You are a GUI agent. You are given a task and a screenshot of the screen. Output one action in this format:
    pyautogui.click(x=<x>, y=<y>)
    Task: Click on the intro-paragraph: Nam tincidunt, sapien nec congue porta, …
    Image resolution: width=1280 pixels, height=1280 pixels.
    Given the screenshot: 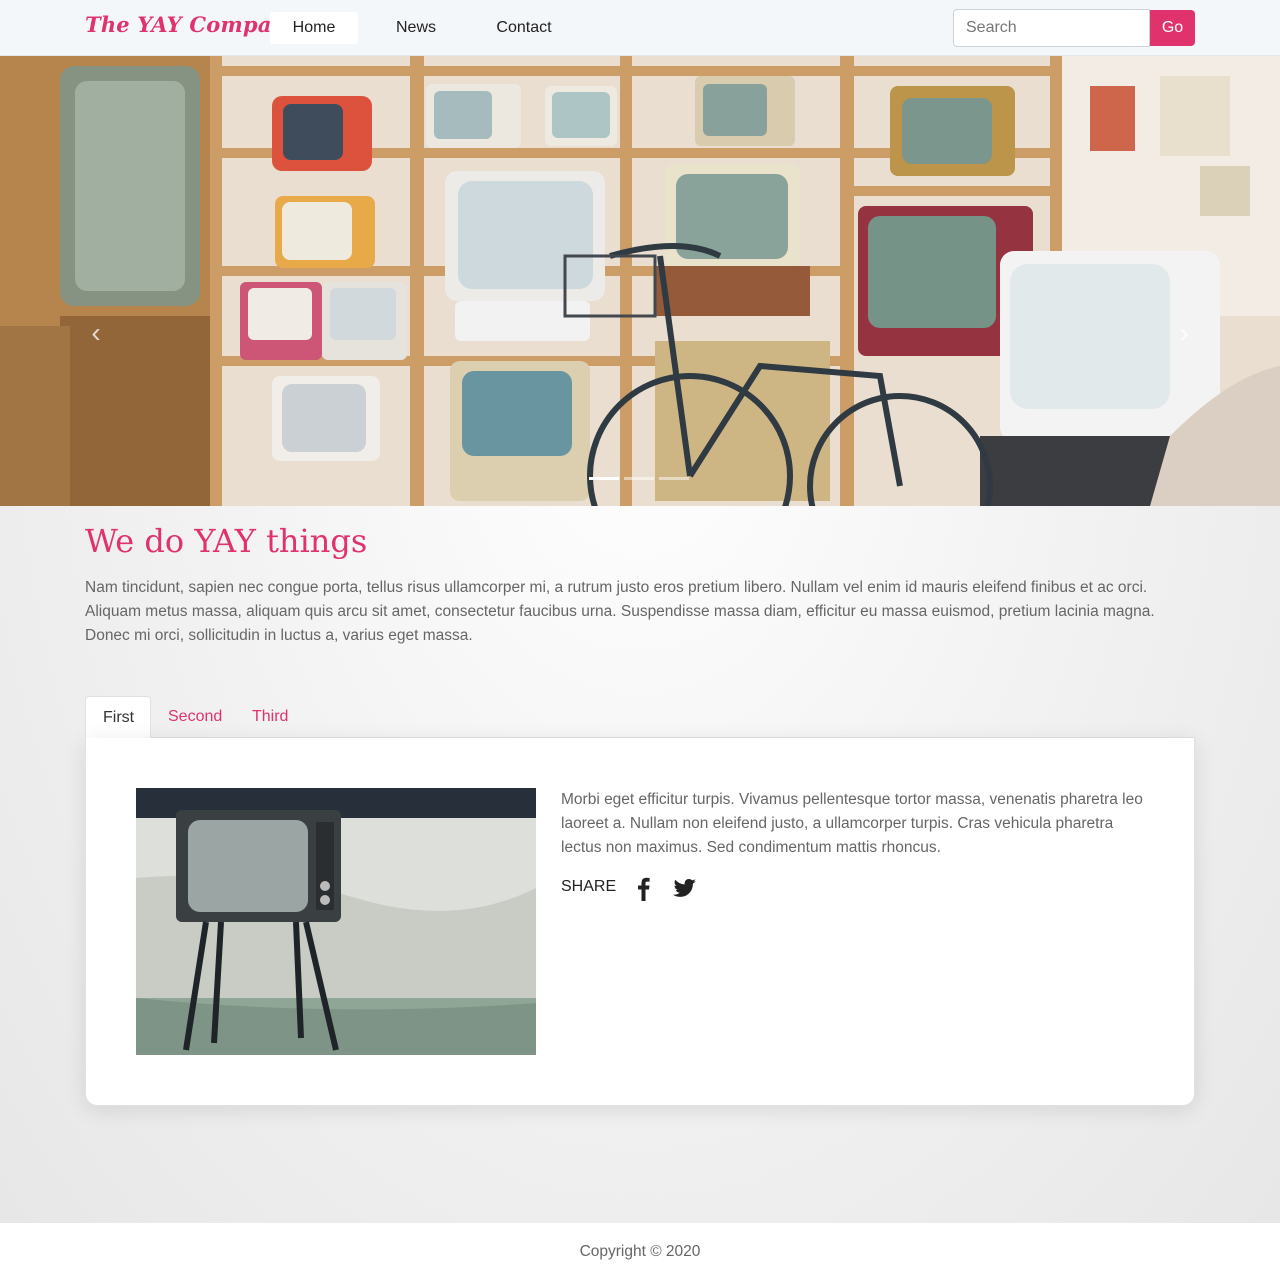 What is the action you would take?
    pyautogui.click(x=620, y=611)
    